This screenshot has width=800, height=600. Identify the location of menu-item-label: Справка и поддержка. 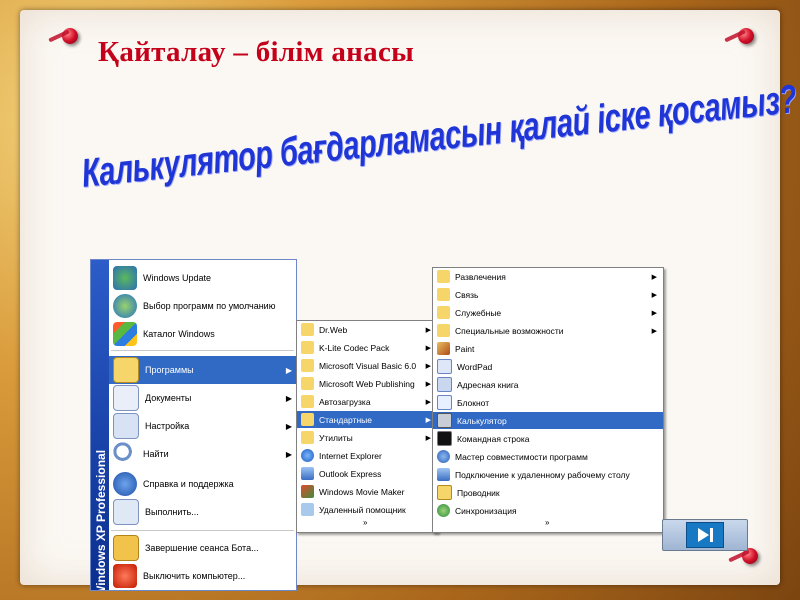
(188, 484).